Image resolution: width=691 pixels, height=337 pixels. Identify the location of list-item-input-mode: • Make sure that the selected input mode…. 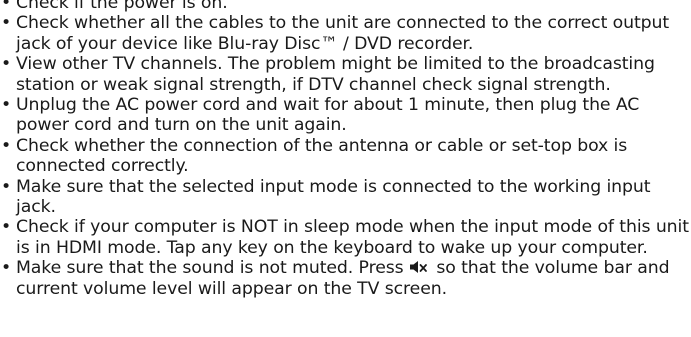
(345, 197).